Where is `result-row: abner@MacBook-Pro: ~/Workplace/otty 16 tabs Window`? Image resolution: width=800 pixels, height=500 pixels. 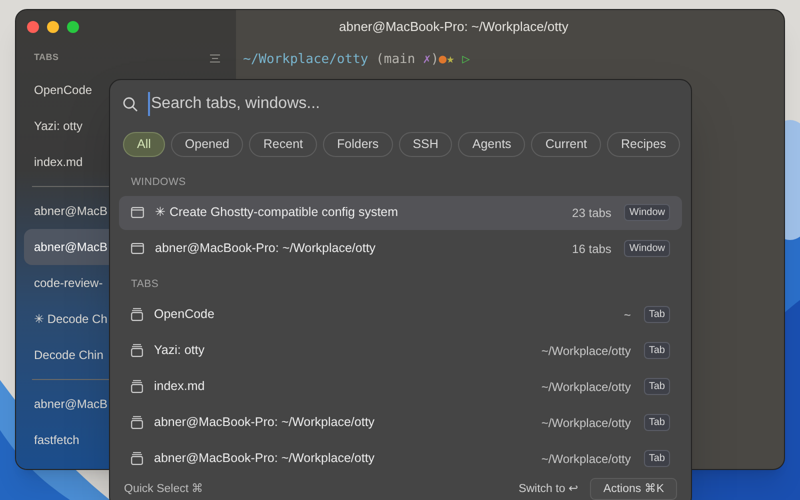
result-row: abner@MacBook-Pro: ~/Workplace/otty 16 tabs Window is located at coordinates (400, 249).